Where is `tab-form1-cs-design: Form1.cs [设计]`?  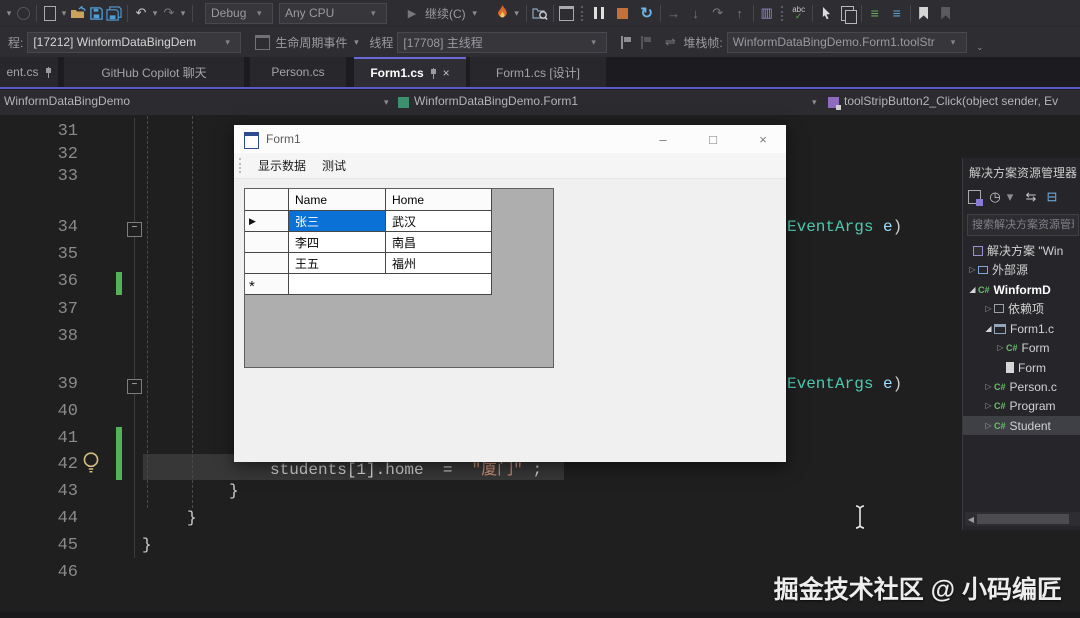 tab-form1-cs-design: Form1.cs [设计] is located at coordinates (538, 72).